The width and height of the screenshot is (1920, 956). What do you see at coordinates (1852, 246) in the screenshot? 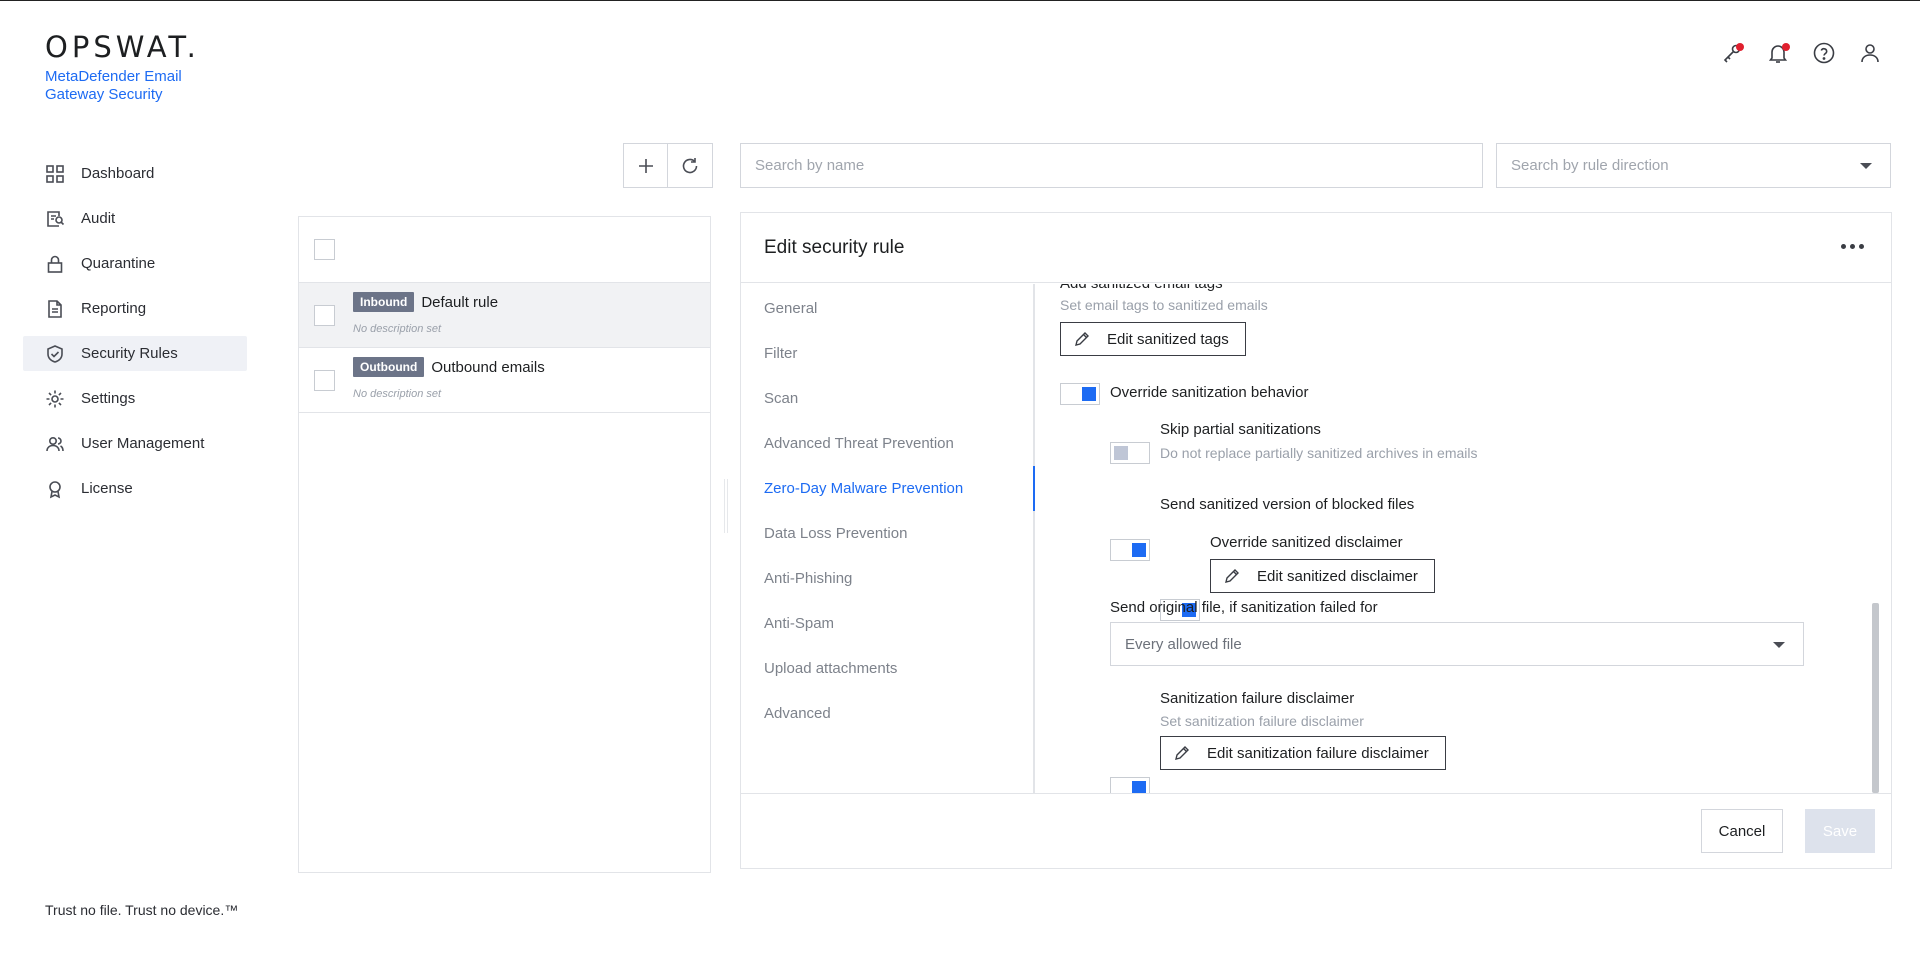
I see `more-options-button` at bounding box center [1852, 246].